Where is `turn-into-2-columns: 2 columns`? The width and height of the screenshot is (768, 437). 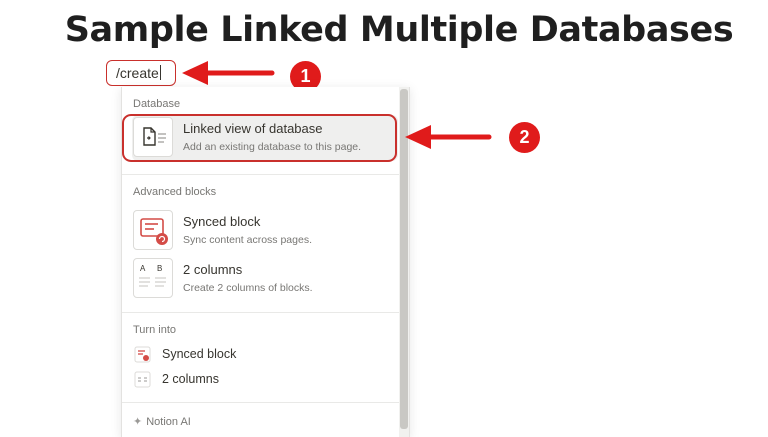 turn-into-2-columns: 2 columns is located at coordinates (263, 380).